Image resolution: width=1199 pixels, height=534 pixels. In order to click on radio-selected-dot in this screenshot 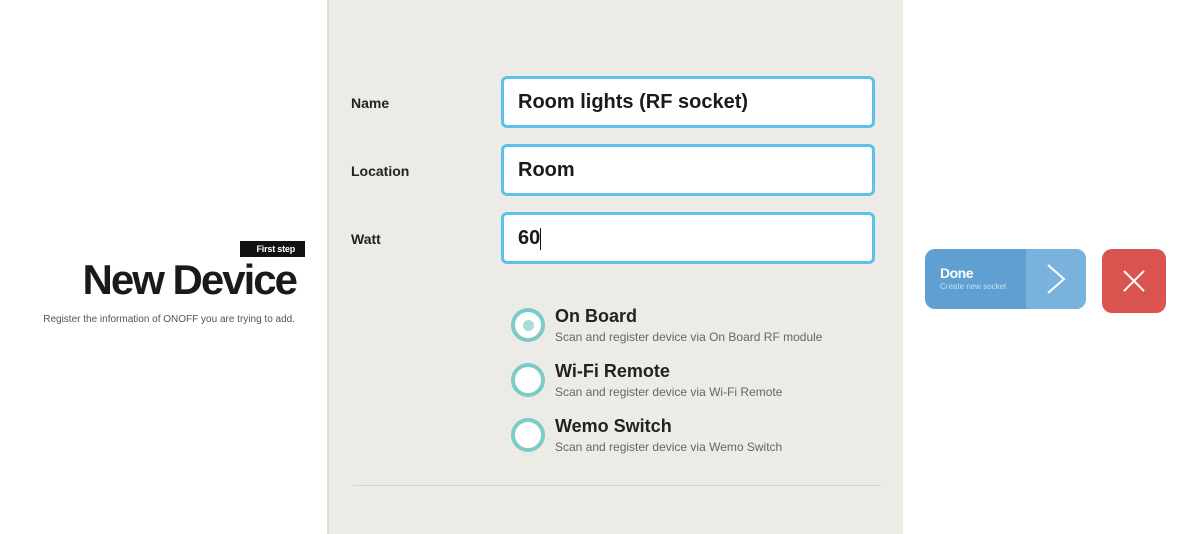, I will do `click(528, 325)`.